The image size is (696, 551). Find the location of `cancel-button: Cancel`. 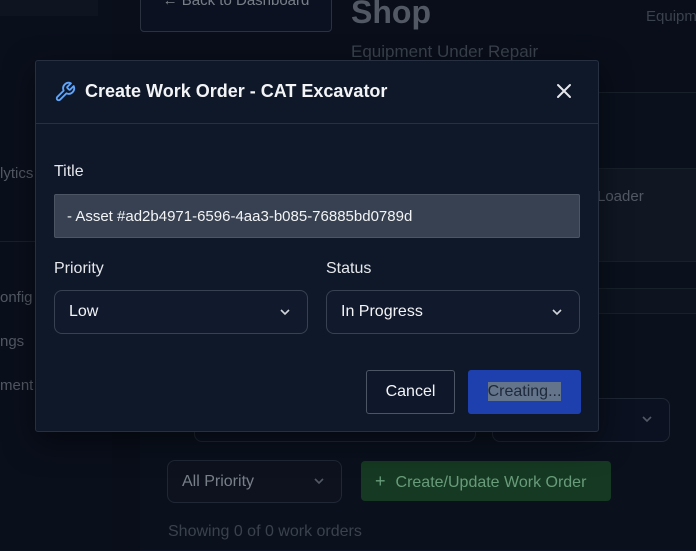

cancel-button: Cancel is located at coordinates (410, 392).